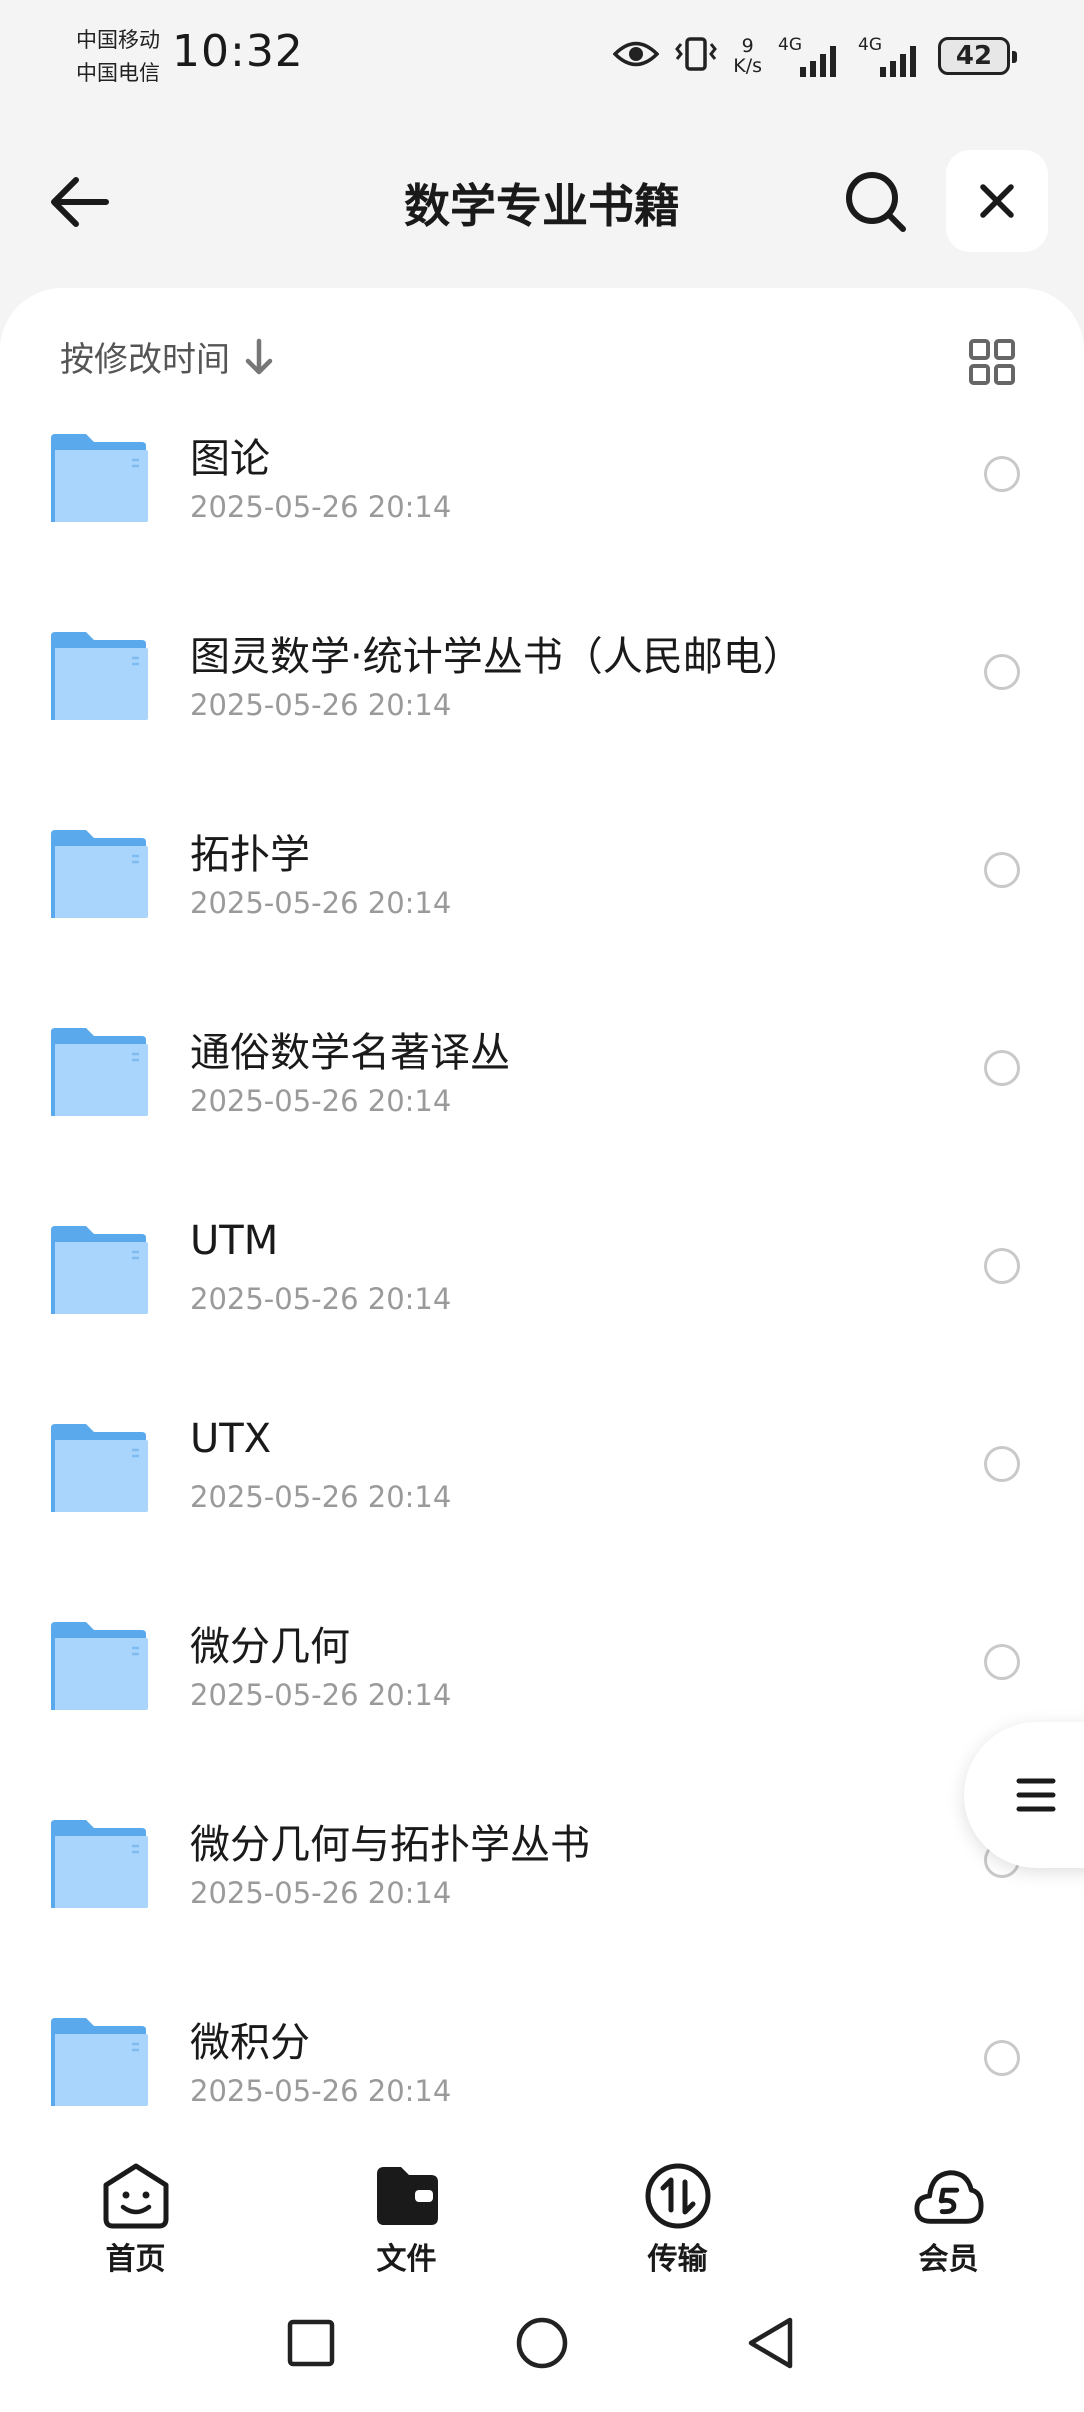 Image resolution: width=1084 pixels, height=2412 pixels. I want to click on tab-files: 文件, so click(406, 2210).